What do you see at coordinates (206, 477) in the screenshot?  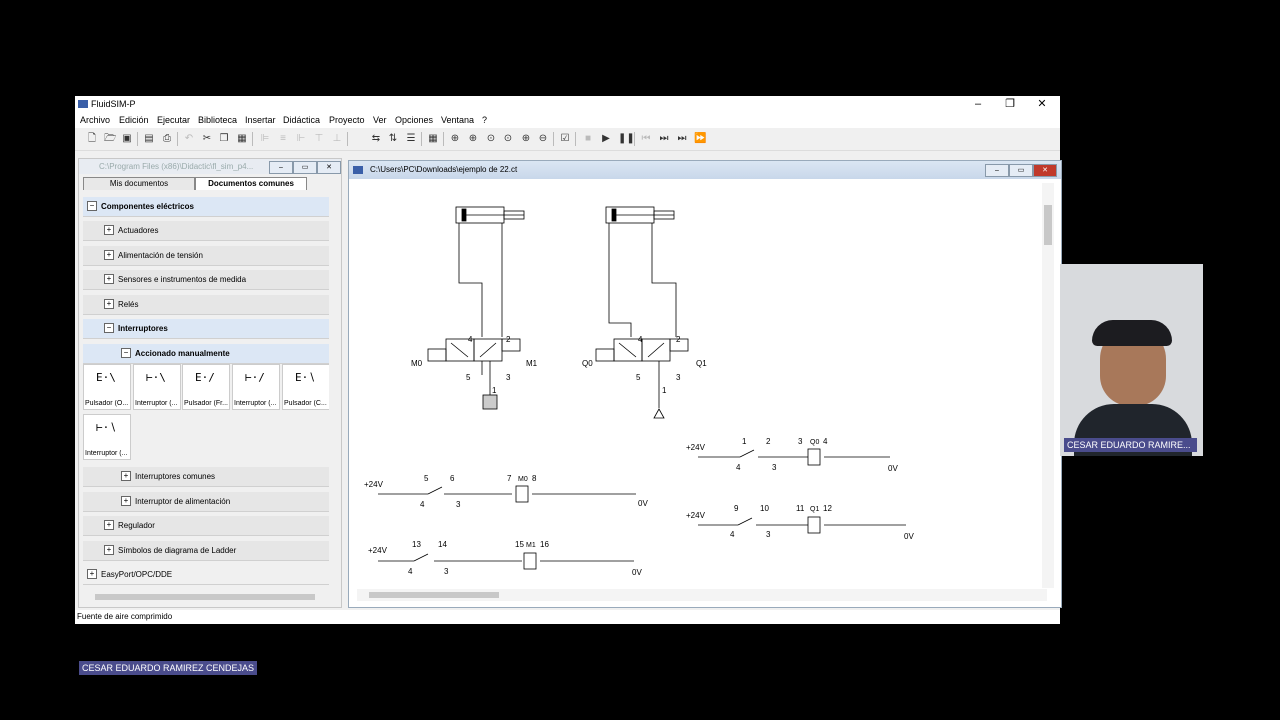 I see `tree-item-interruptores-comunes: + Interruptores comunes` at bounding box center [206, 477].